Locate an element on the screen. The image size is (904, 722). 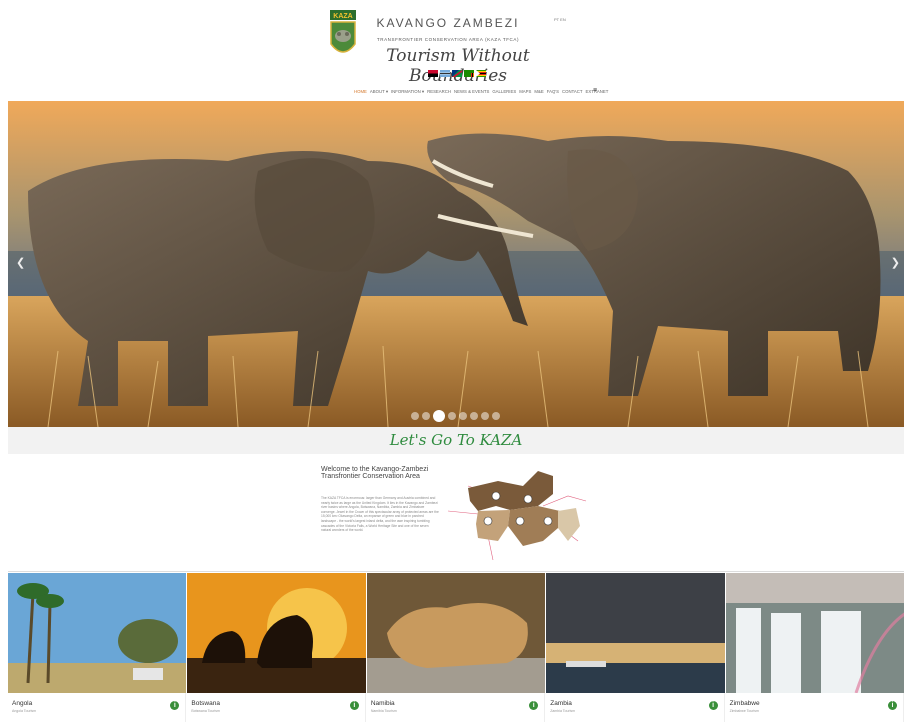
botswana-flag is located at coordinates (445, 73).